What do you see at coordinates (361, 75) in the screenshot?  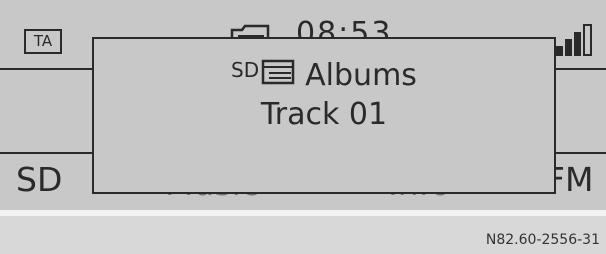 I see `popup-title: Albums` at bounding box center [361, 75].